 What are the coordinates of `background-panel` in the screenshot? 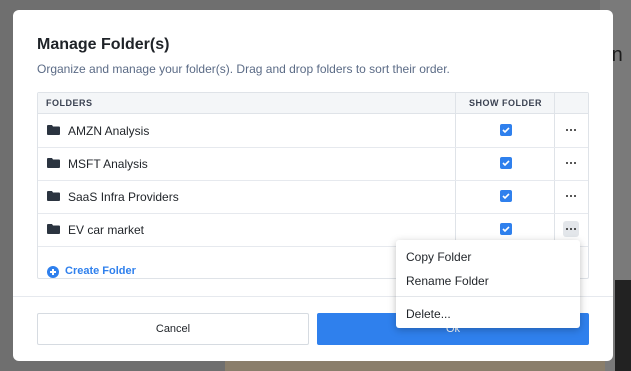 It's located at (623, 325).